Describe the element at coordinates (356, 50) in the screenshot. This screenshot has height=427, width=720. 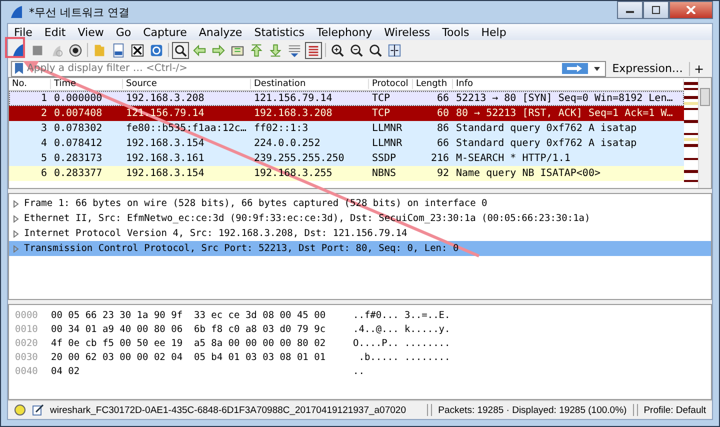
I see `zoom-out-icon` at that location.